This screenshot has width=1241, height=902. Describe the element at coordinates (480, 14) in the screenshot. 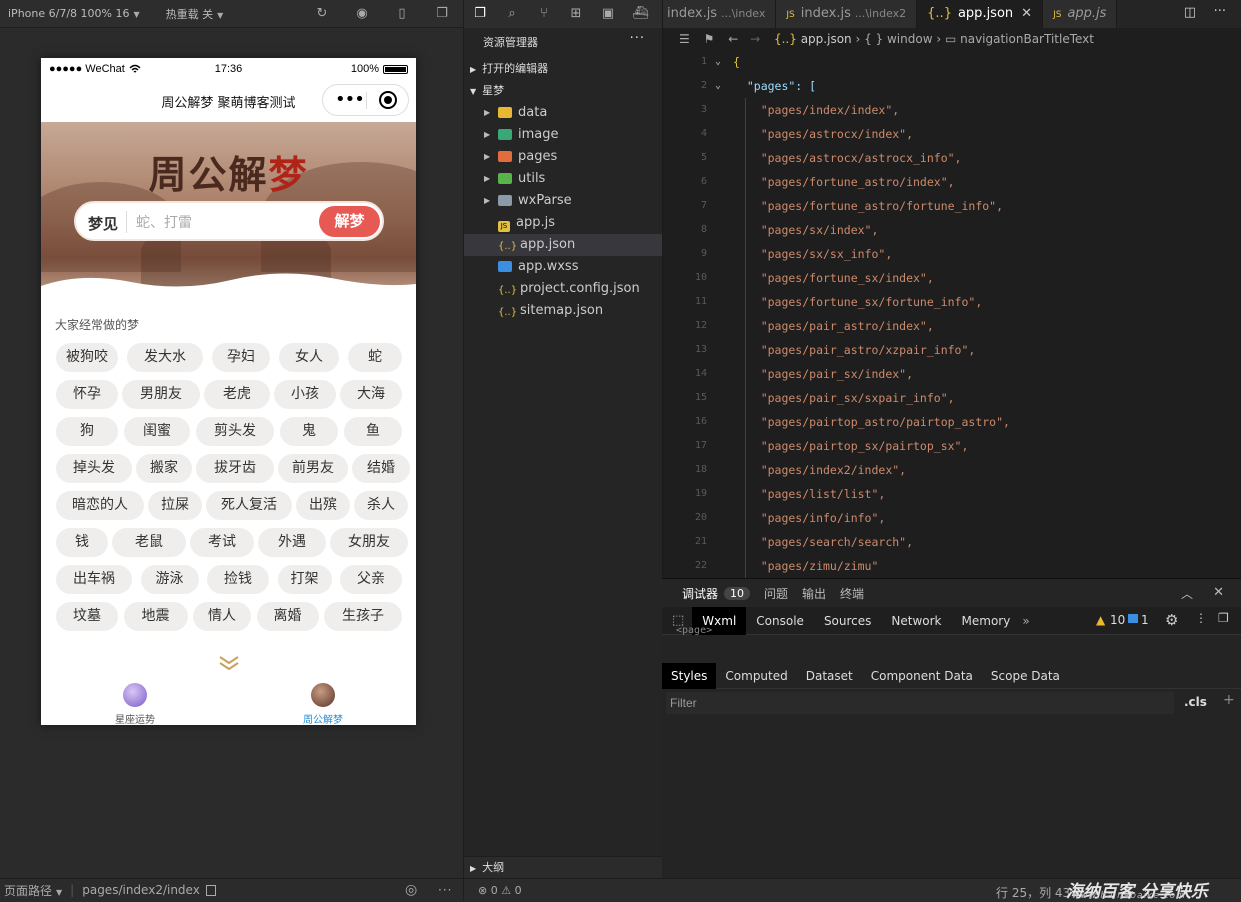

I see `files-icon: ❐` at that location.